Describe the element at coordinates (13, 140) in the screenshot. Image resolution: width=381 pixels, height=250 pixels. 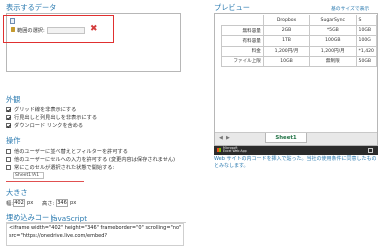
I see `interaction-title: 操作` at that location.